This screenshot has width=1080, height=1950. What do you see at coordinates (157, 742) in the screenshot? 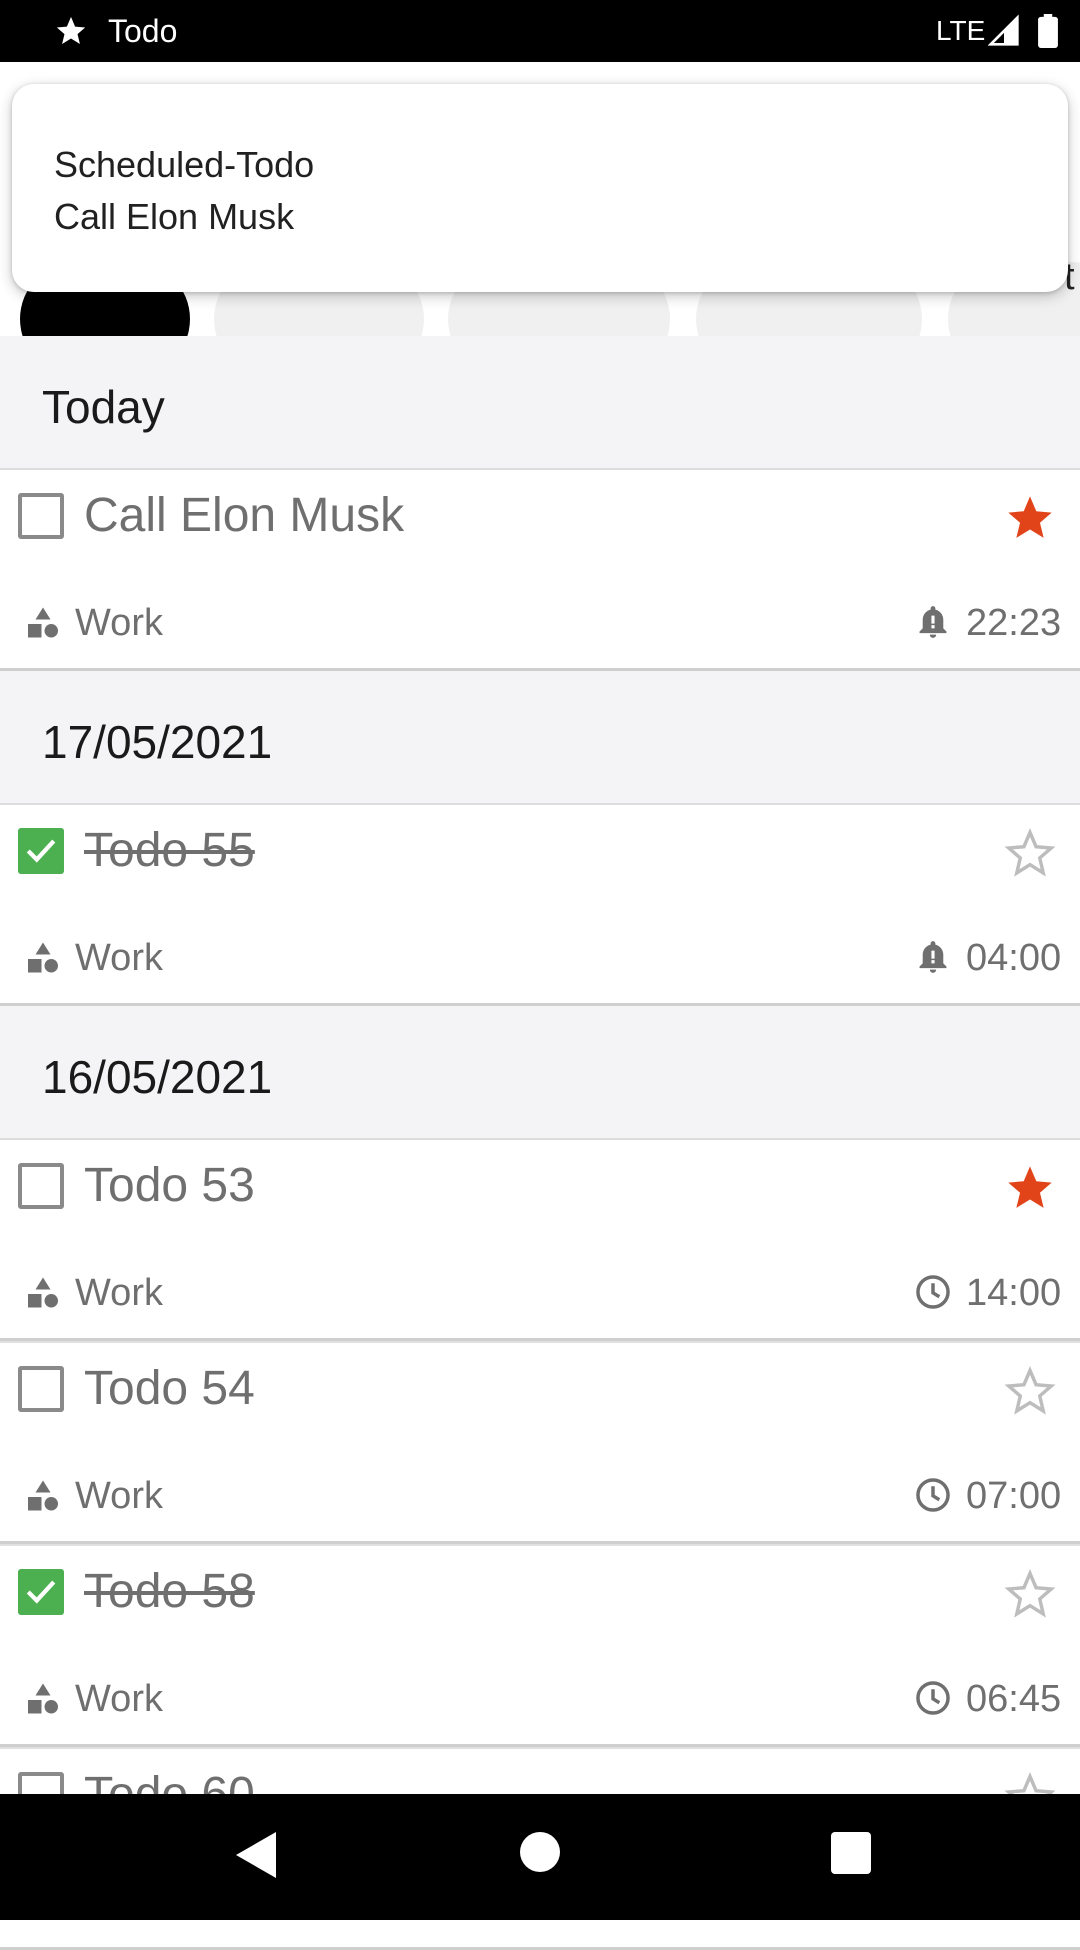
I see `section-header-label: 17/05/2021` at bounding box center [157, 742].